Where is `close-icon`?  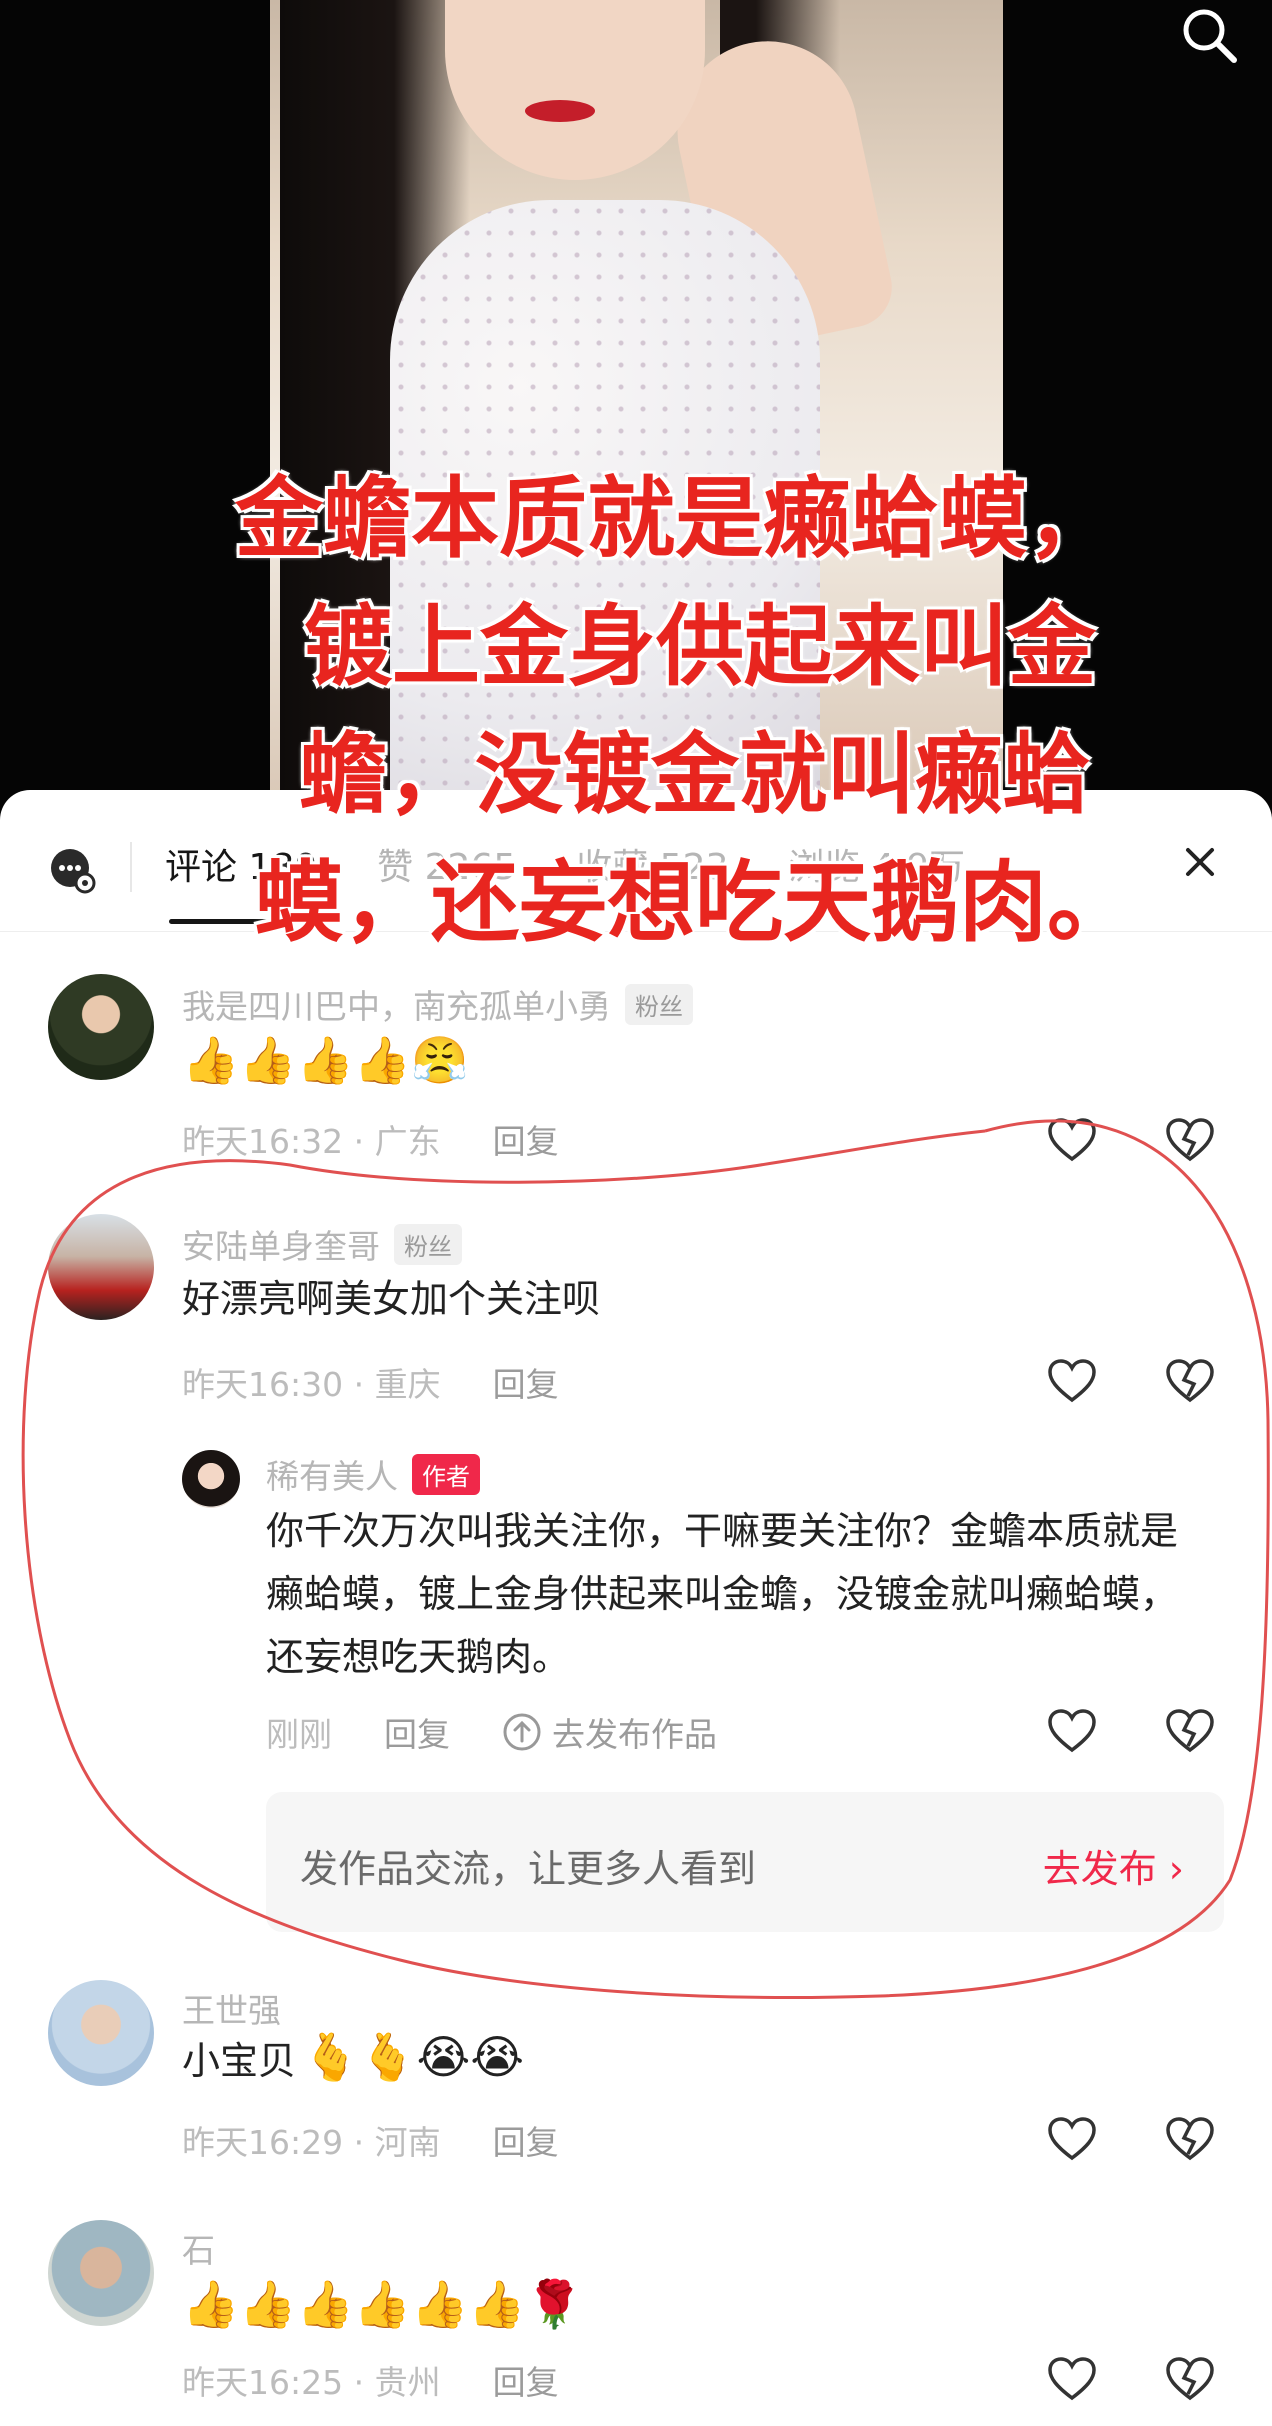
close-icon is located at coordinates (1200, 862).